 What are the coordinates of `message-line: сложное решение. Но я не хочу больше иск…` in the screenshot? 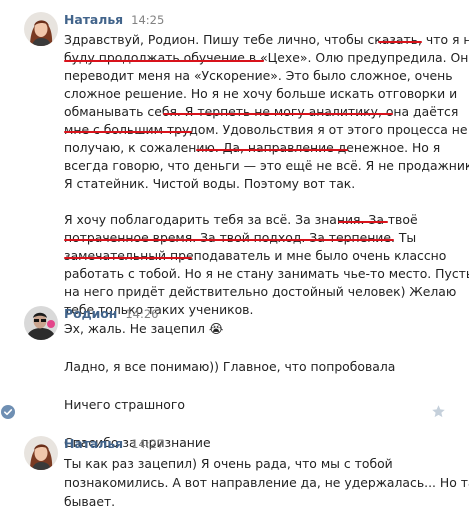 It's located at (261, 93).